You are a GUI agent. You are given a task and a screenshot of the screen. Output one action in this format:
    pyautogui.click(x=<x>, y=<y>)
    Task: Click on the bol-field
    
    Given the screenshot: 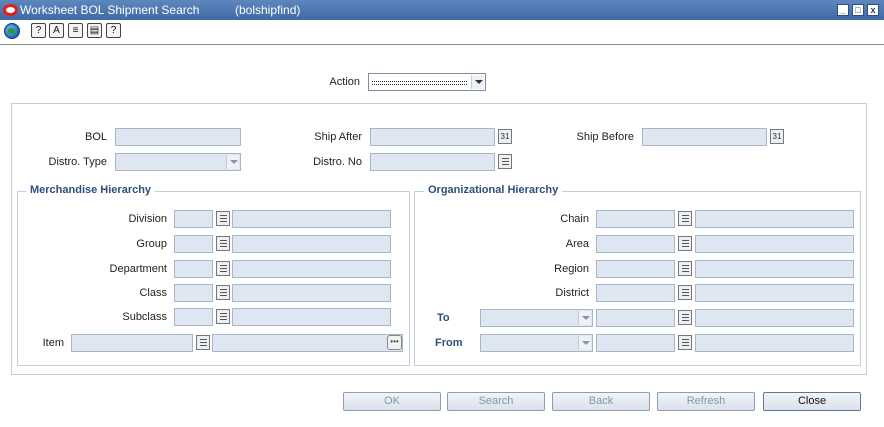 What is the action you would take?
    pyautogui.click(x=178, y=137)
    